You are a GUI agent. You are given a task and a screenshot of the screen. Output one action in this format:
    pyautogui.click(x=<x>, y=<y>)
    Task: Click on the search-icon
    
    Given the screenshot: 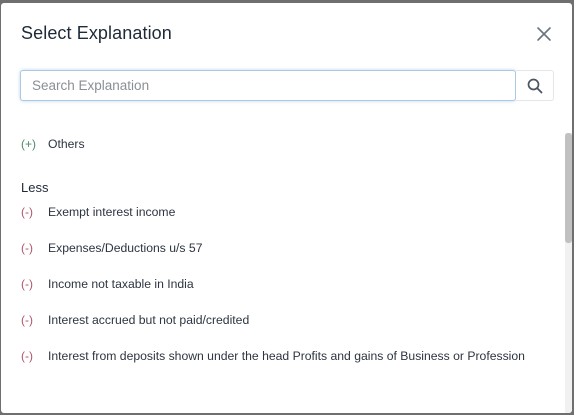 What is the action you would take?
    pyautogui.click(x=534, y=85)
    